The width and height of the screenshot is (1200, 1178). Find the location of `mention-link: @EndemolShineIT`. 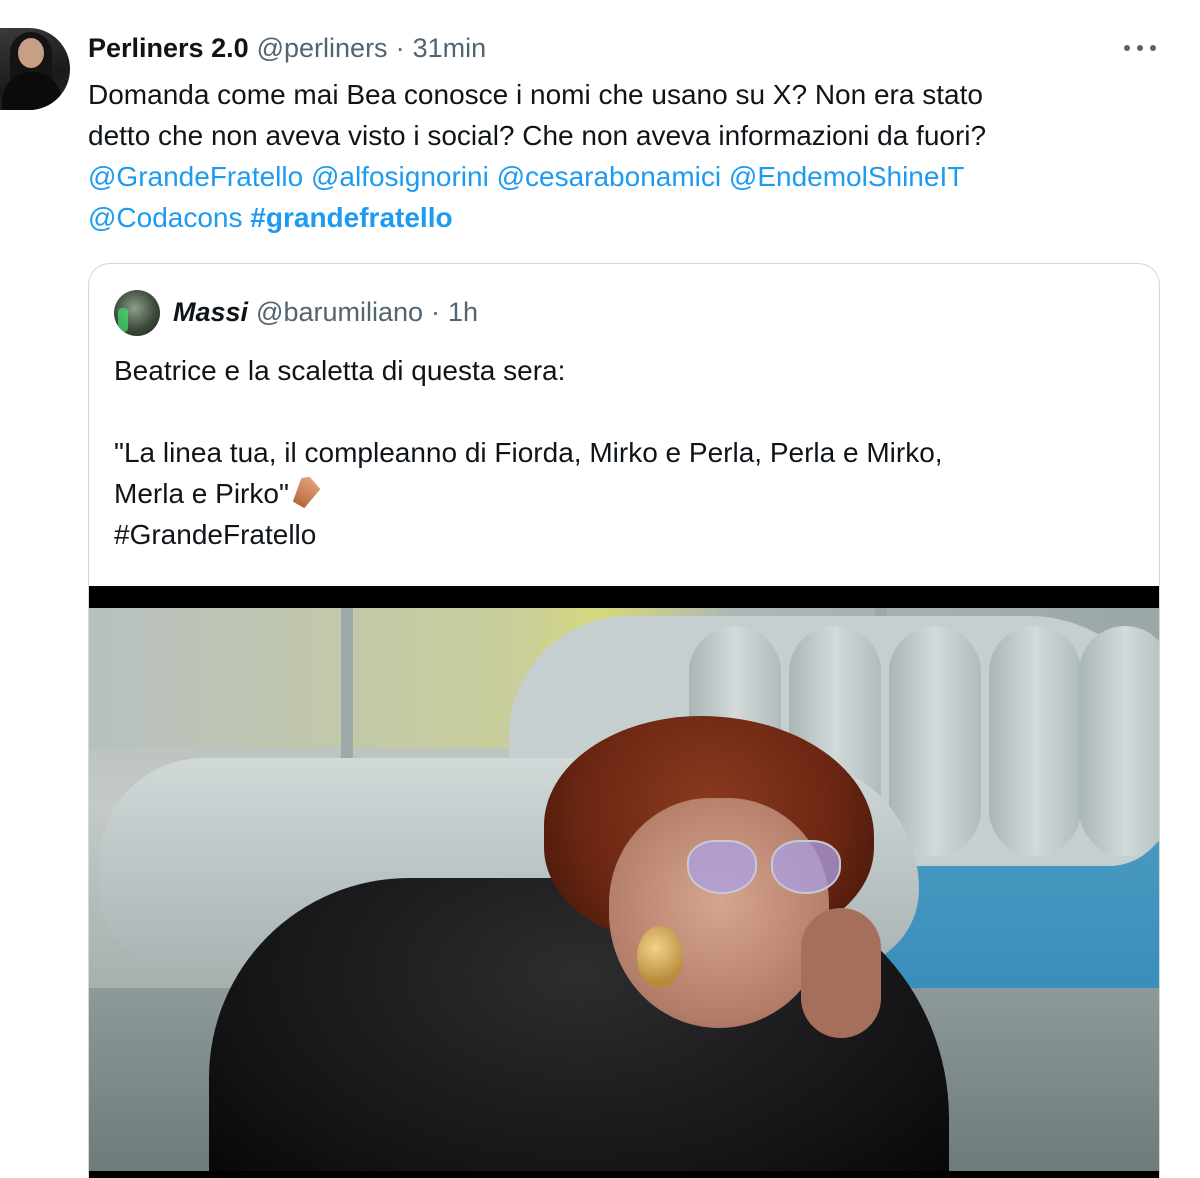

mention-link: @EndemolShineIT is located at coordinates (846, 176).